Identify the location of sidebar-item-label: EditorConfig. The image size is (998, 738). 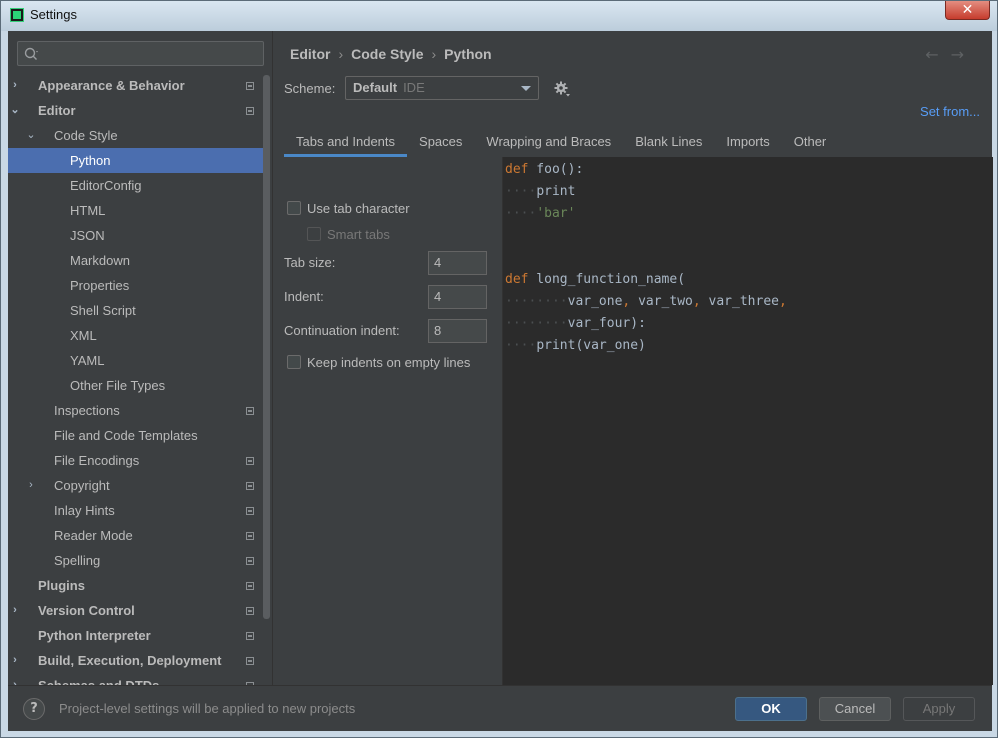
(106, 185).